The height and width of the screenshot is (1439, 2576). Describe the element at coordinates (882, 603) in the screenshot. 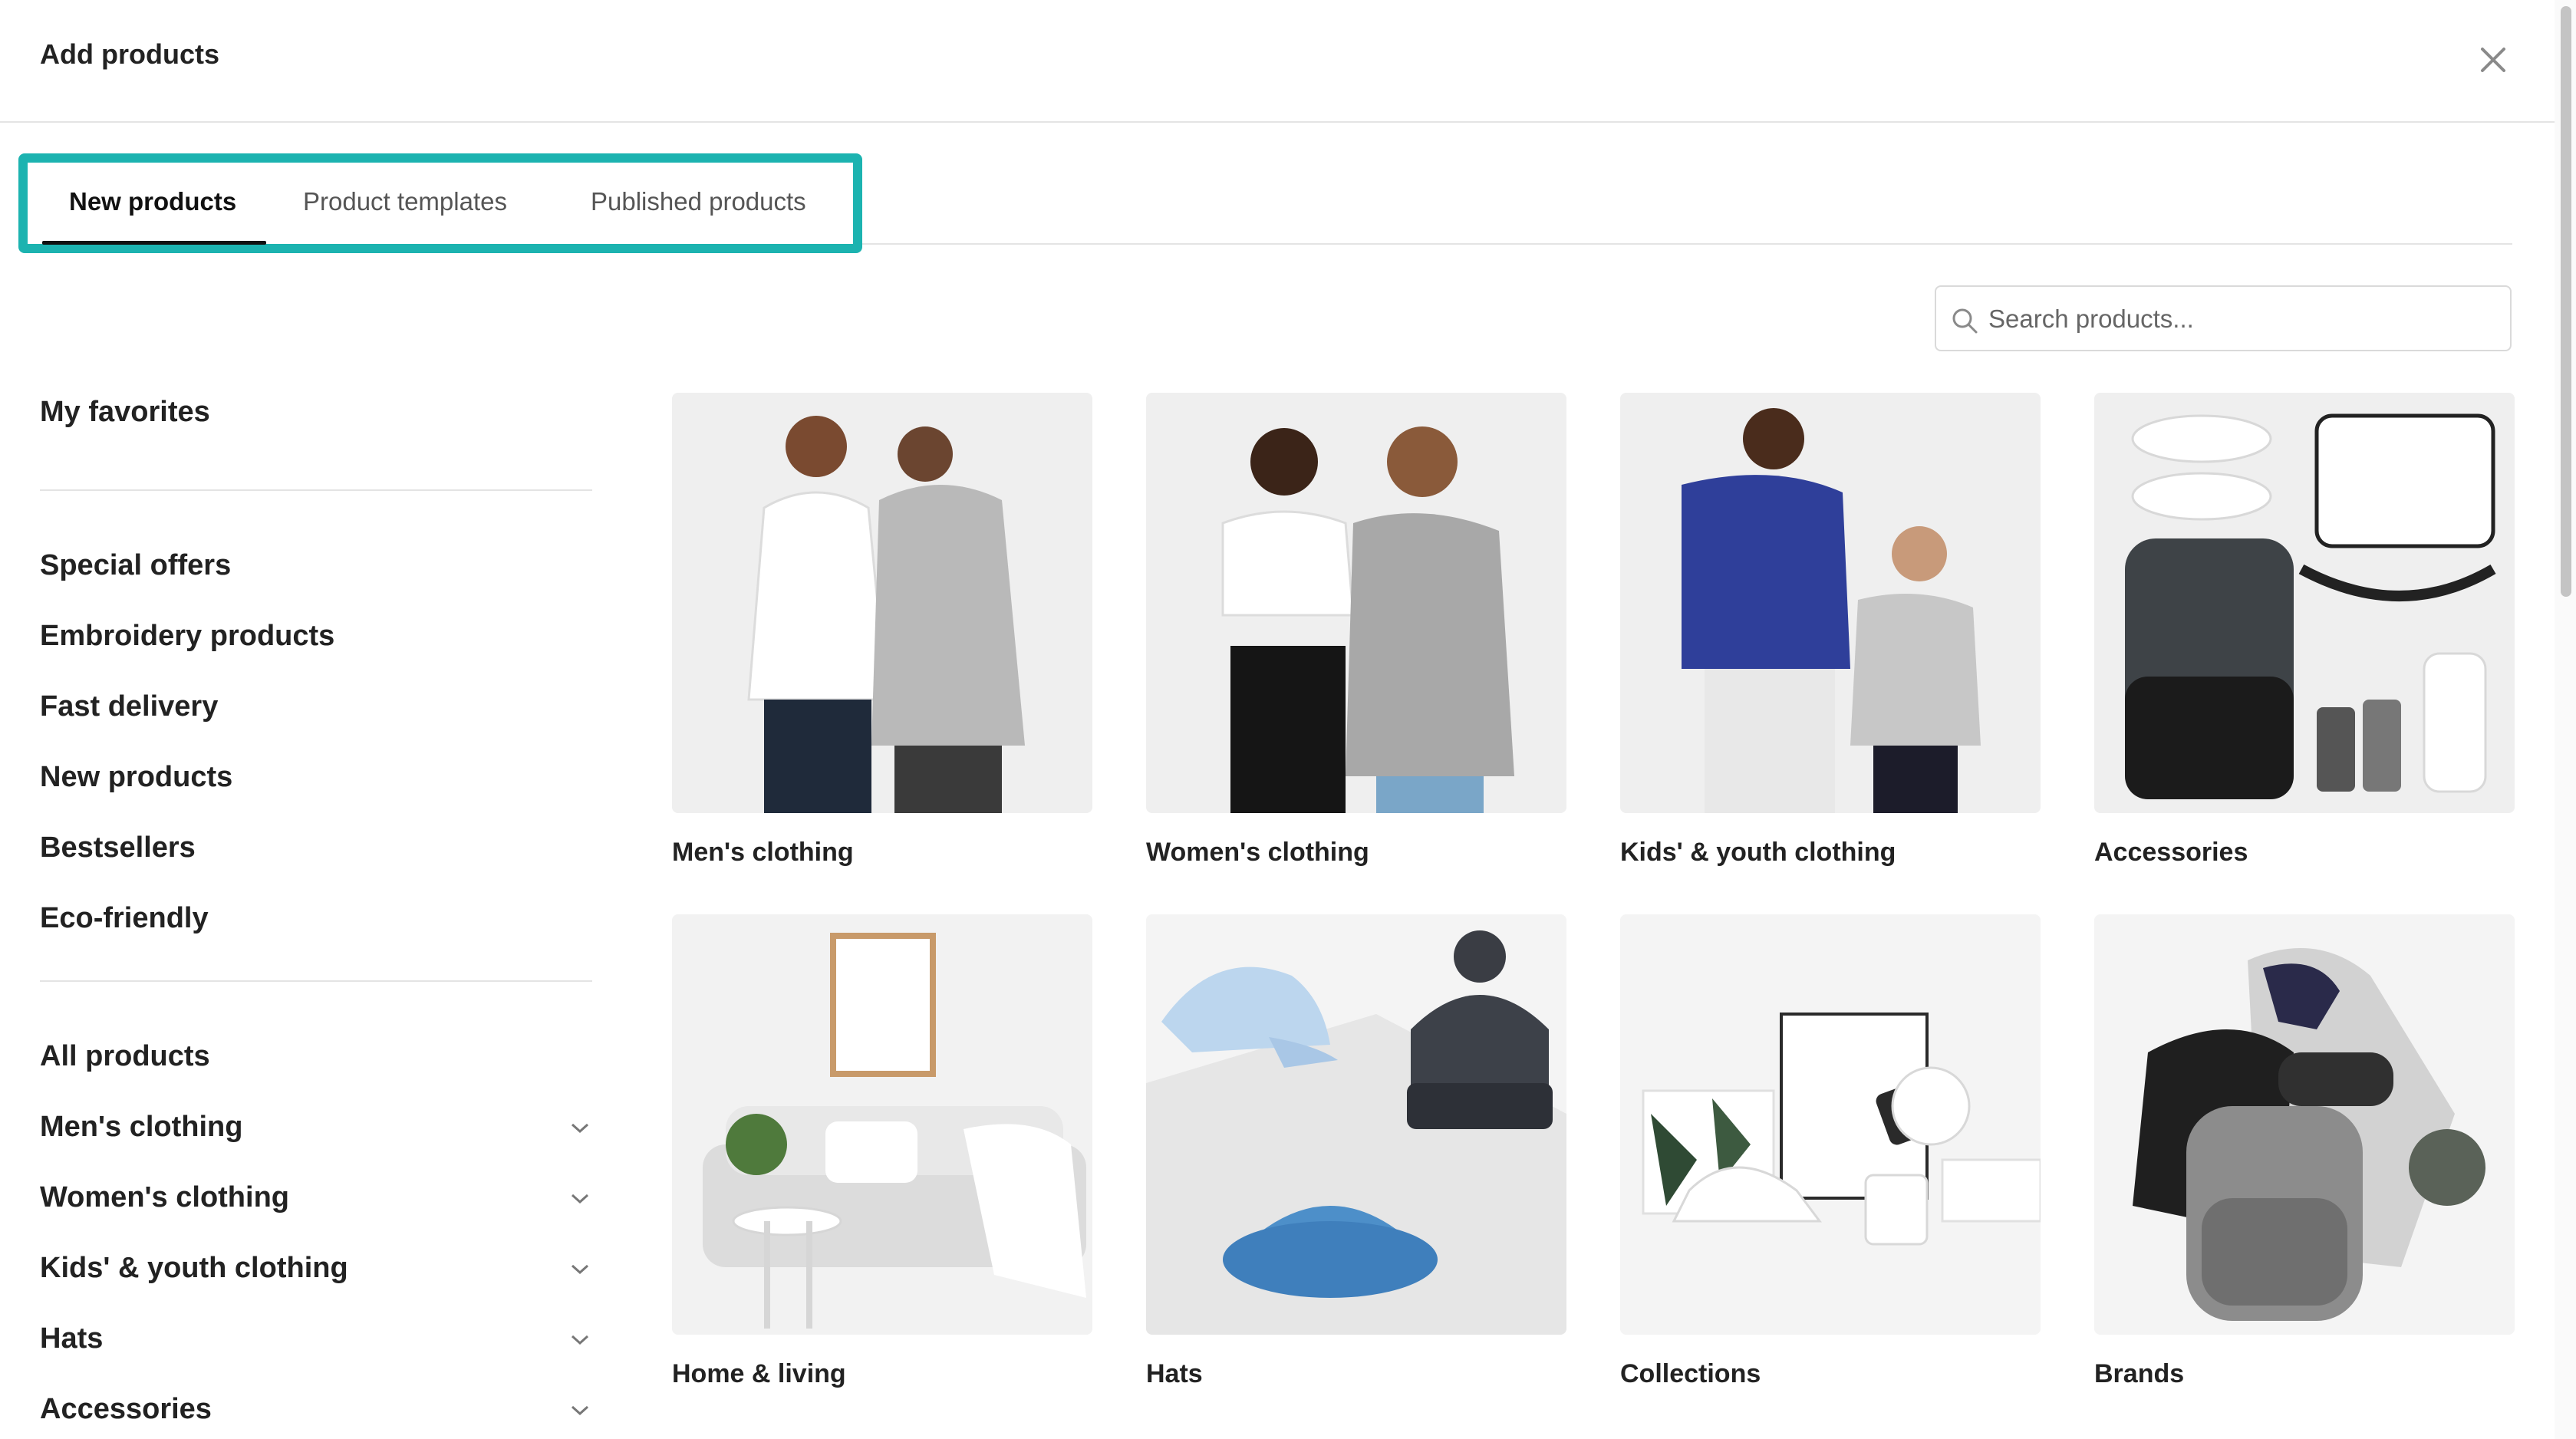

I see `mens-clothing-image` at that location.